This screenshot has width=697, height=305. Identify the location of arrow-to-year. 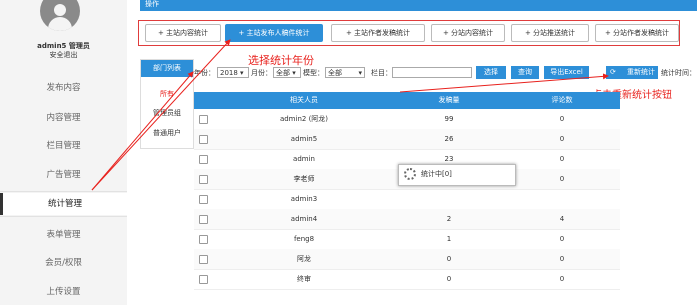
(142, 131).